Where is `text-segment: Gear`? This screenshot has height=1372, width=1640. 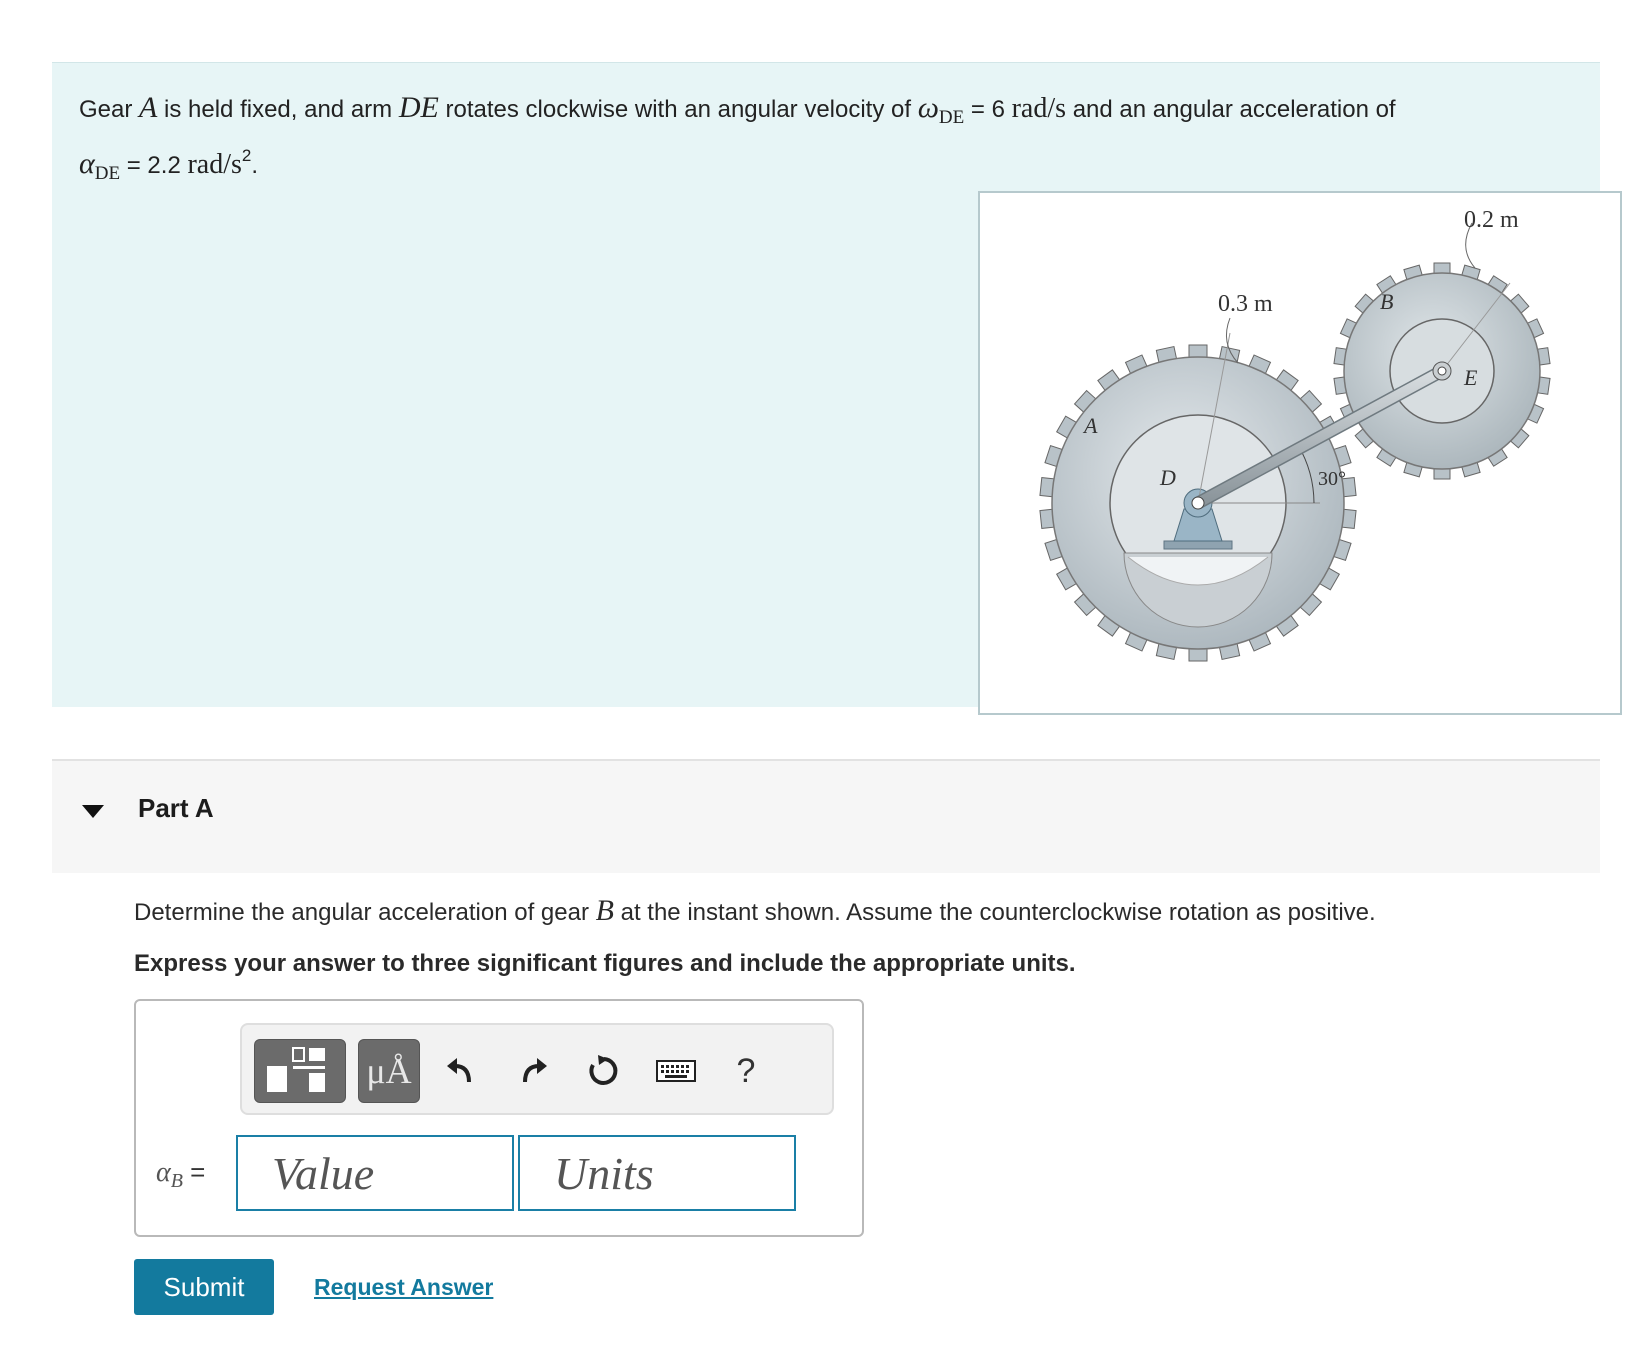 text-segment: Gear is located at coordinates (109, 109).